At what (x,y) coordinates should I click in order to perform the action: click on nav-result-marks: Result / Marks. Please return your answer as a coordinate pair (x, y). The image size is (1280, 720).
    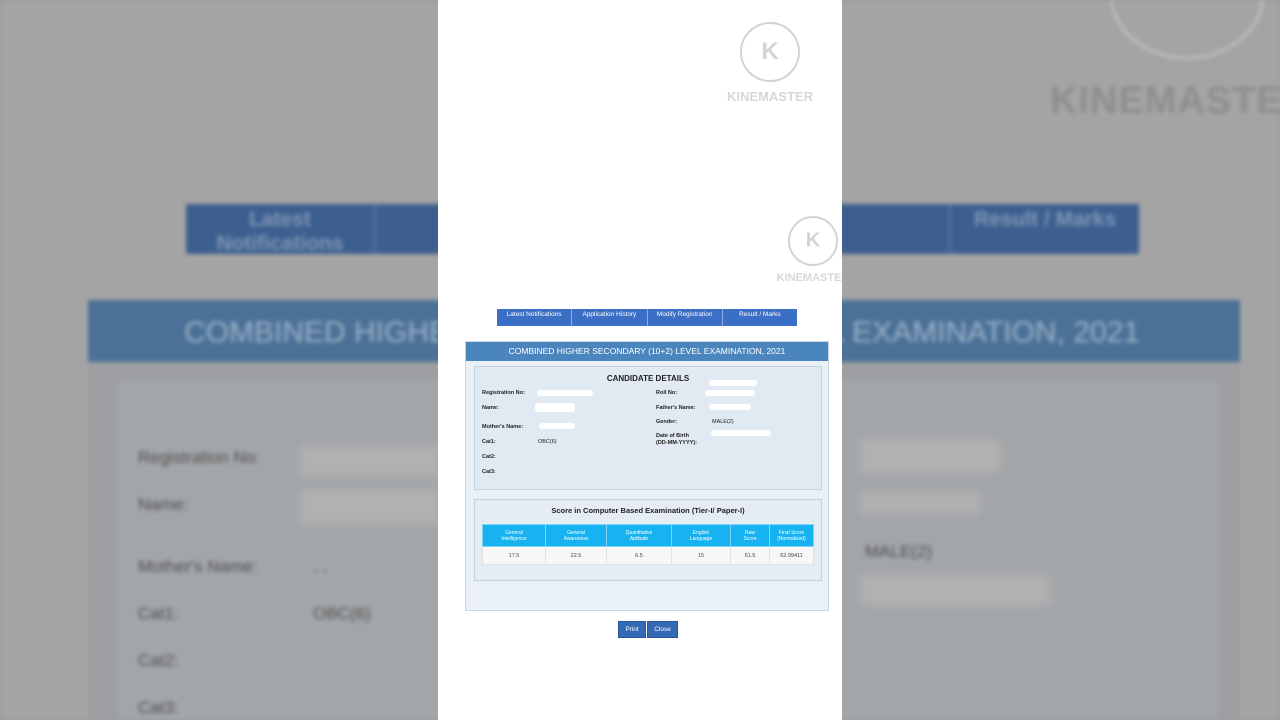
    Looking at the image, I should click on (760, 317).